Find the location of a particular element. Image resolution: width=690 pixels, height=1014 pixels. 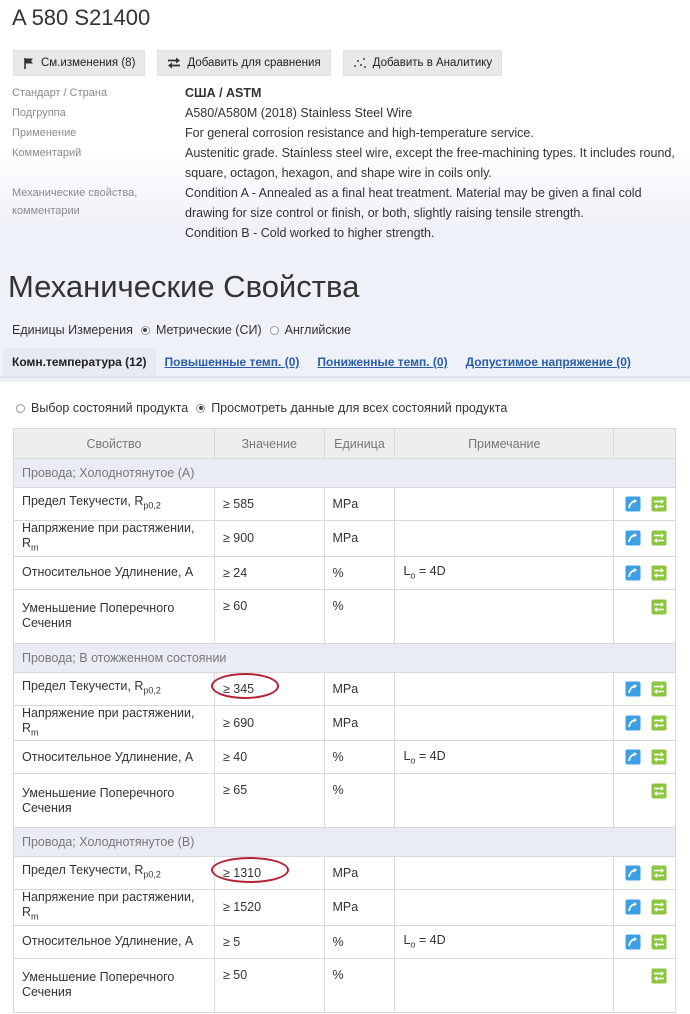

property-name: Напряжение при растяжении, R is located at coordinates (108, 904).